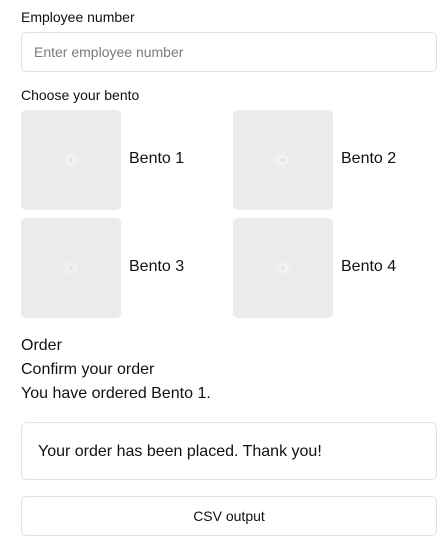 The width and height of the screenshot is (446, 543). Describe the element at coordinates (116, 393) in the screenshot. I see `order-status-text: You have ordered Bento 1.` at that location.